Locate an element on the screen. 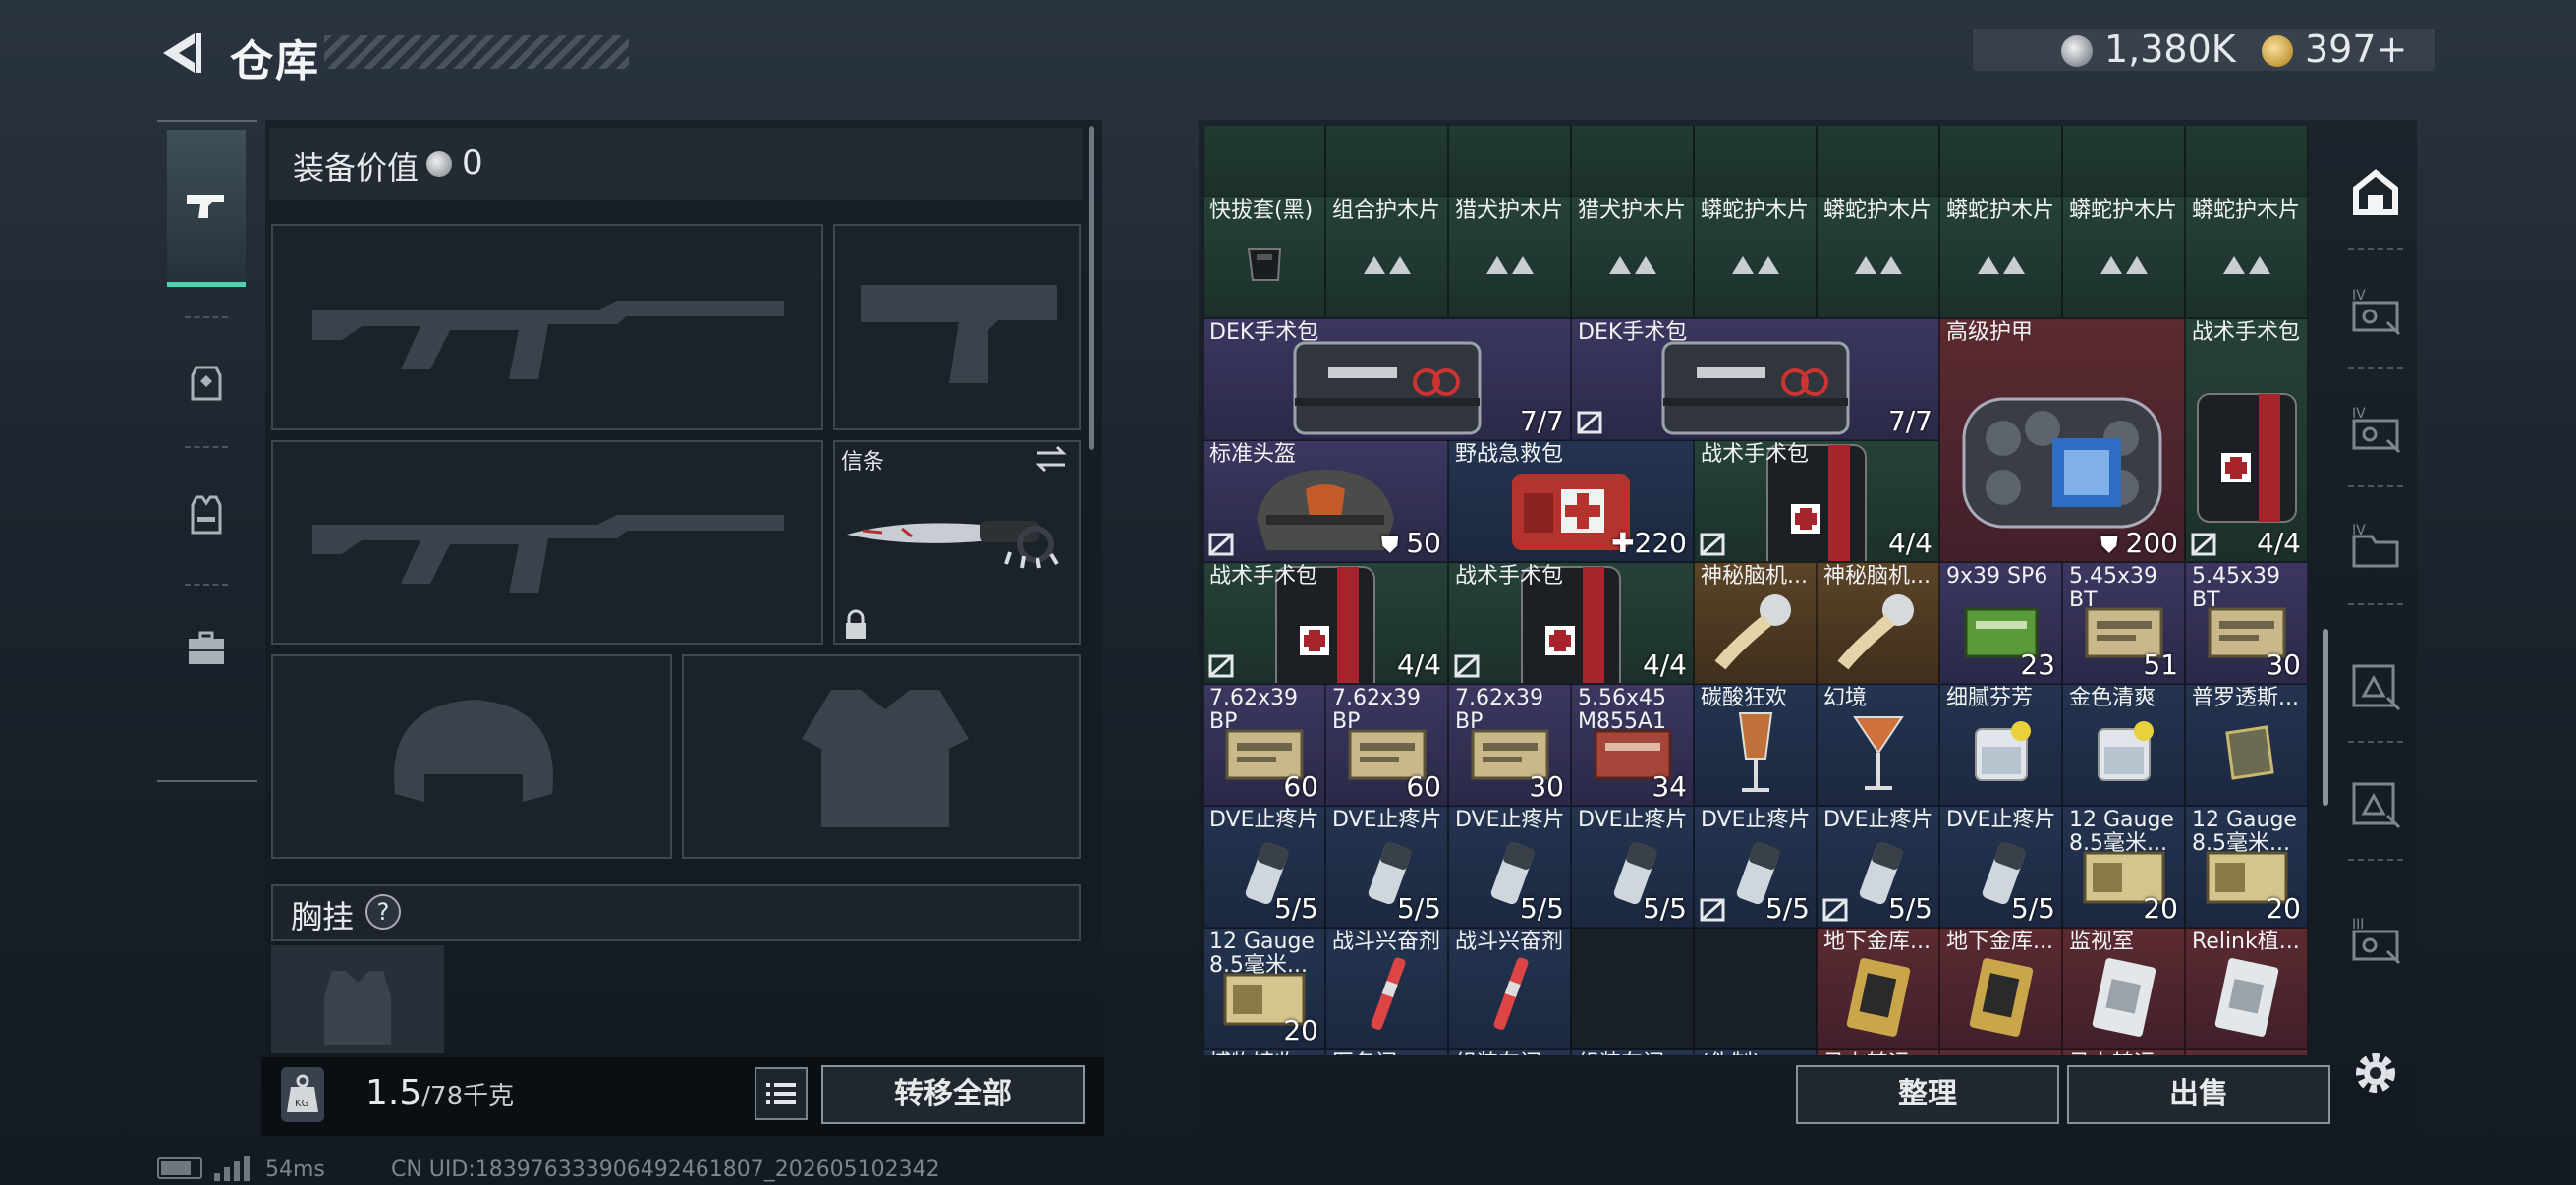  tab-iv-2: IV is located at coordinates (2375, 431).